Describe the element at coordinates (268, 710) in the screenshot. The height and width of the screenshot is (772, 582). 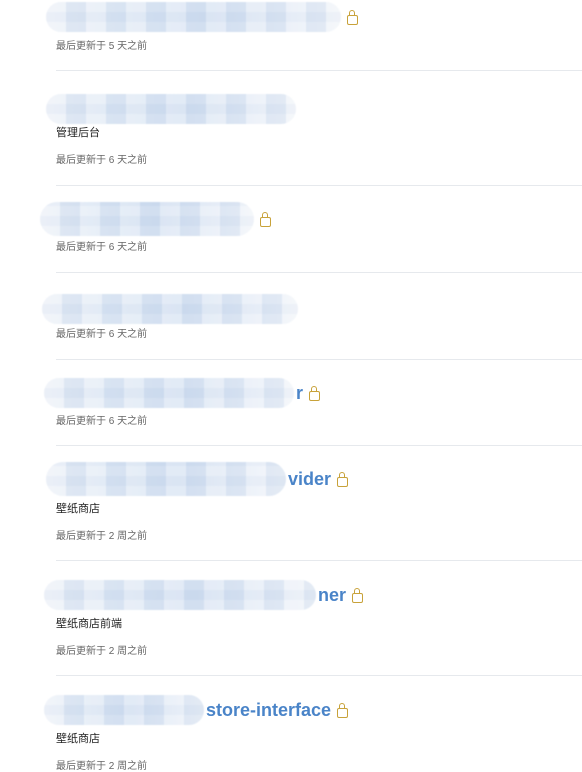
I see `repo-name: store-interface` at that location.